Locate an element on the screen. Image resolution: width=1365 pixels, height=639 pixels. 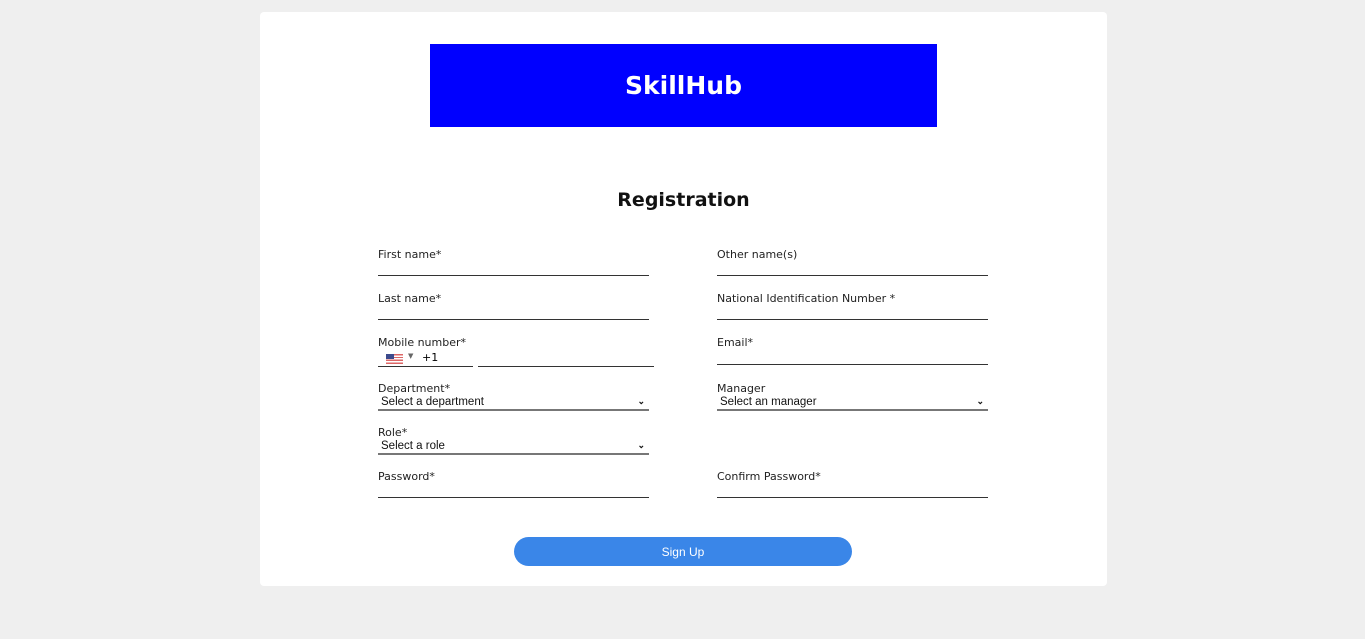
manager-label: Manager is located at coordinates (741, 388).